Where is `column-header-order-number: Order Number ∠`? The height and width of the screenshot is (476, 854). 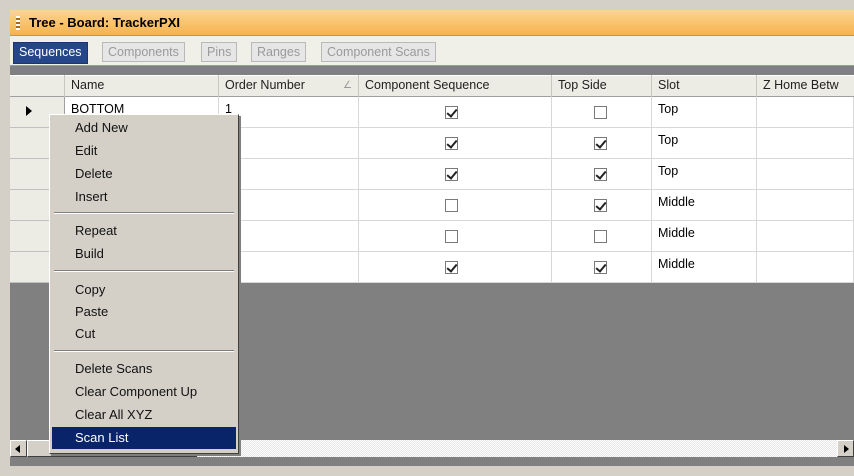 column-header-order-number: Order Number ∠ is located at coordinates (289, 86).